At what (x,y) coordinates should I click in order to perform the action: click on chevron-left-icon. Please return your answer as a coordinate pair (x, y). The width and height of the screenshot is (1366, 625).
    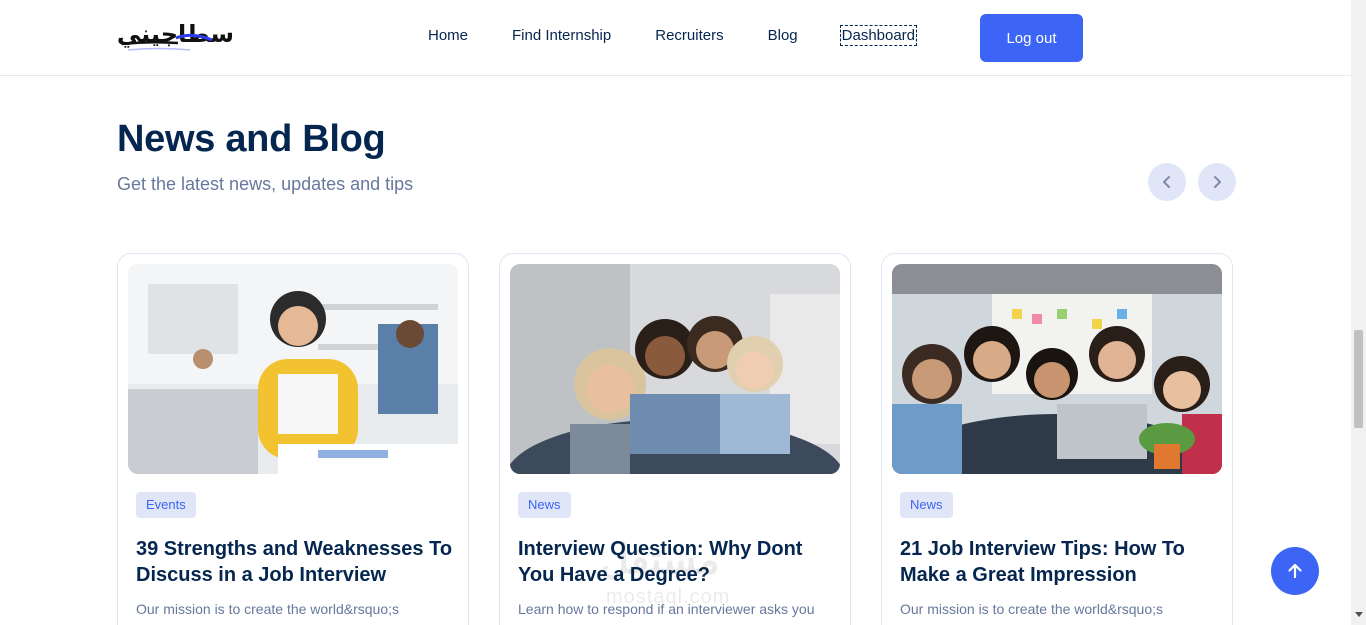
    Looking at the image, I should click on (1166, 182).